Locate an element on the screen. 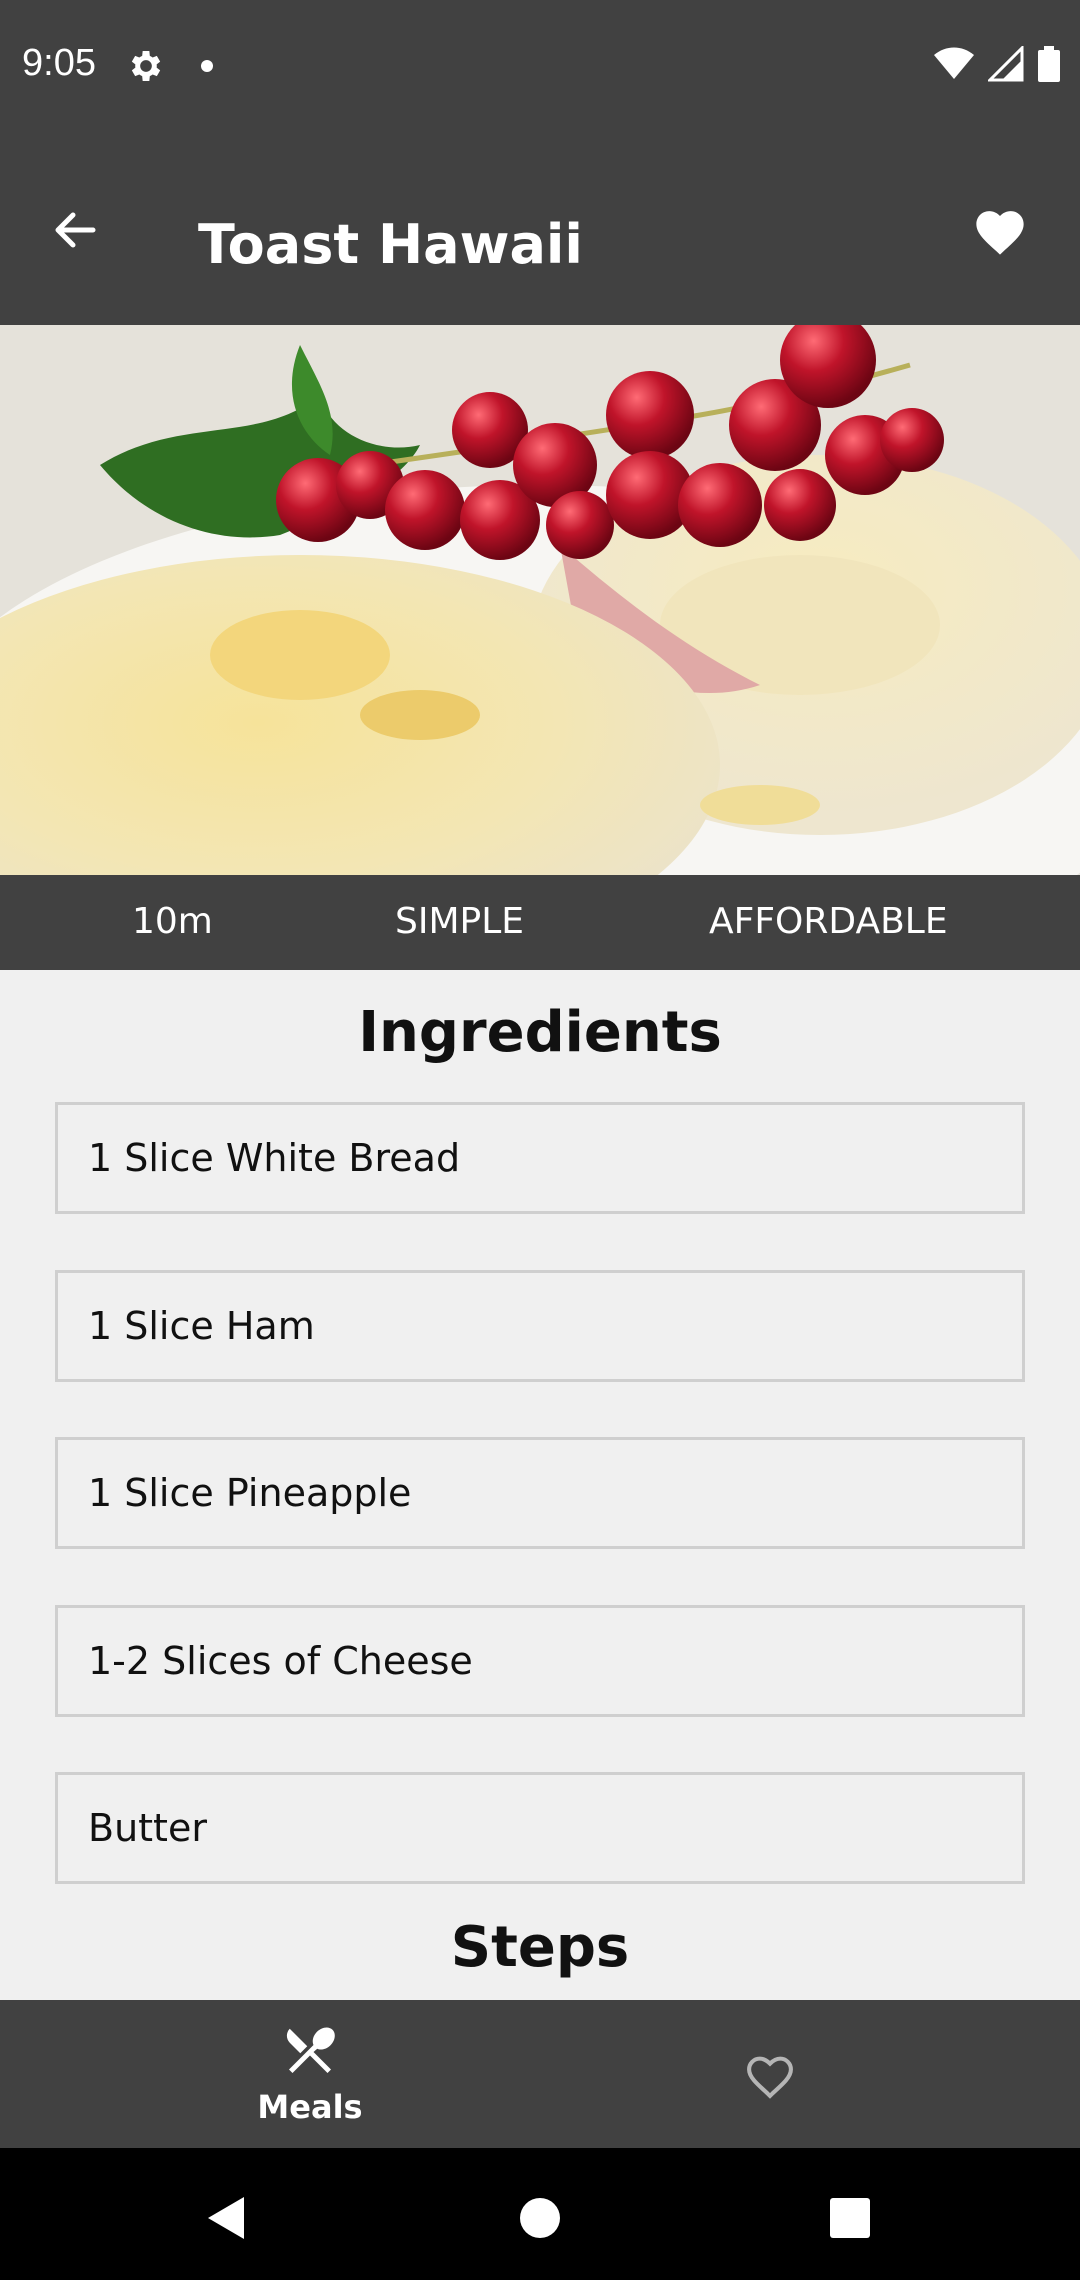 The width and height of the screenshot is (1080, 2280). arrow-back-icon is located at coordinates (75, 230).